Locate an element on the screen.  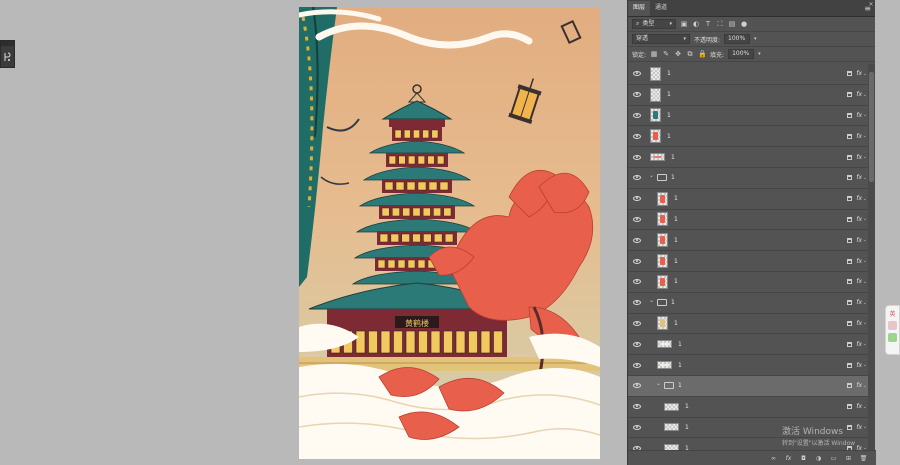
panel-grip is located at coordinates (7, 43).